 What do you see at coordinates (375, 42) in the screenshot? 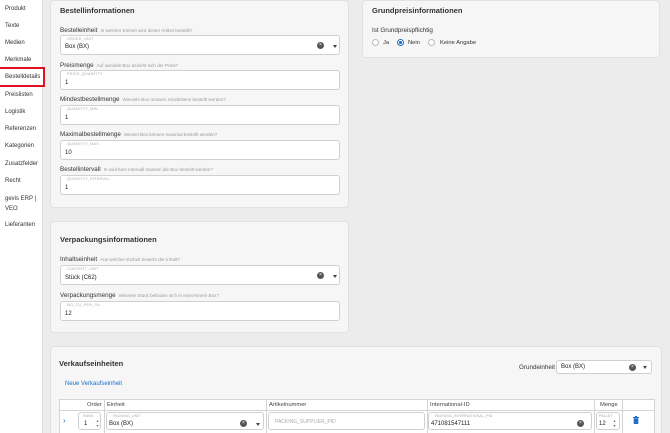
I see `radio-ja` at bounding box center [375, 42].